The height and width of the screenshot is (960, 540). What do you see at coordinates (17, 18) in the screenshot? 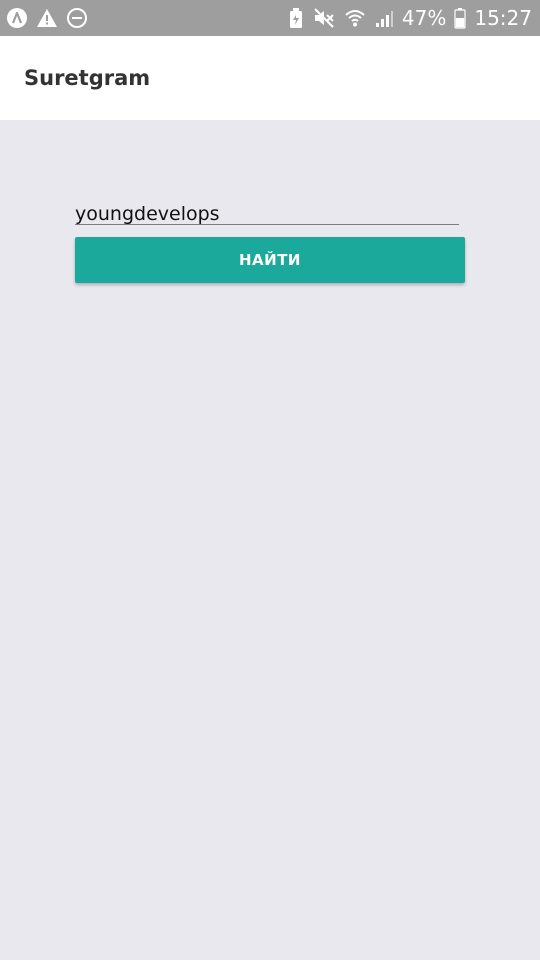
I see `app-notification-icon` at bounding box center [17, 18].